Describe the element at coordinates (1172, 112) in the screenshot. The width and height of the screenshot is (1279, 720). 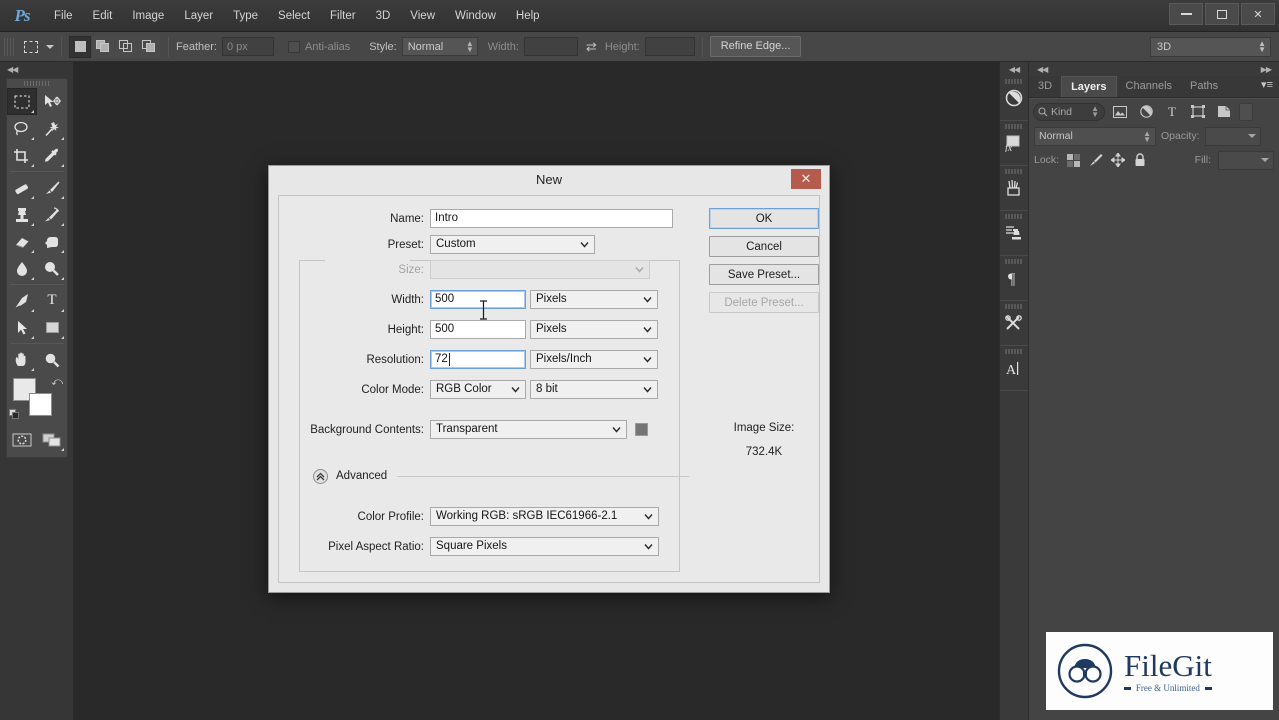
I see `type-layer-filter-icon: T` at that location.